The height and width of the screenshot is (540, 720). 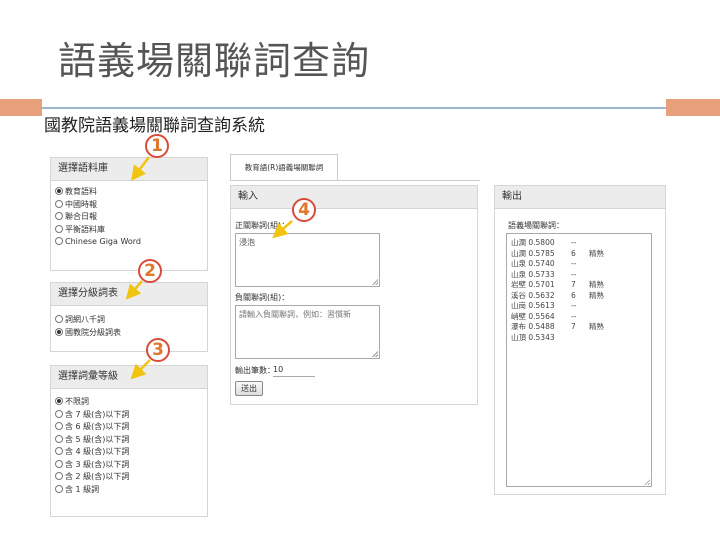 I want to click on marker-4: 4, so click(x=304, y=210).